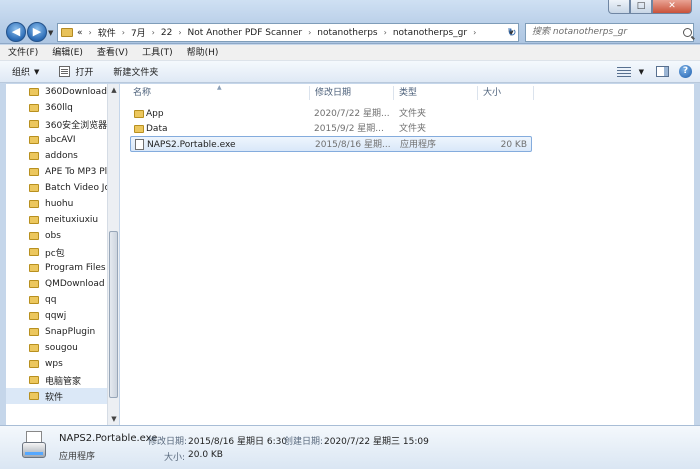  I want to click on search-input: 搜索 notanotherps_gr, so click(609, 32).